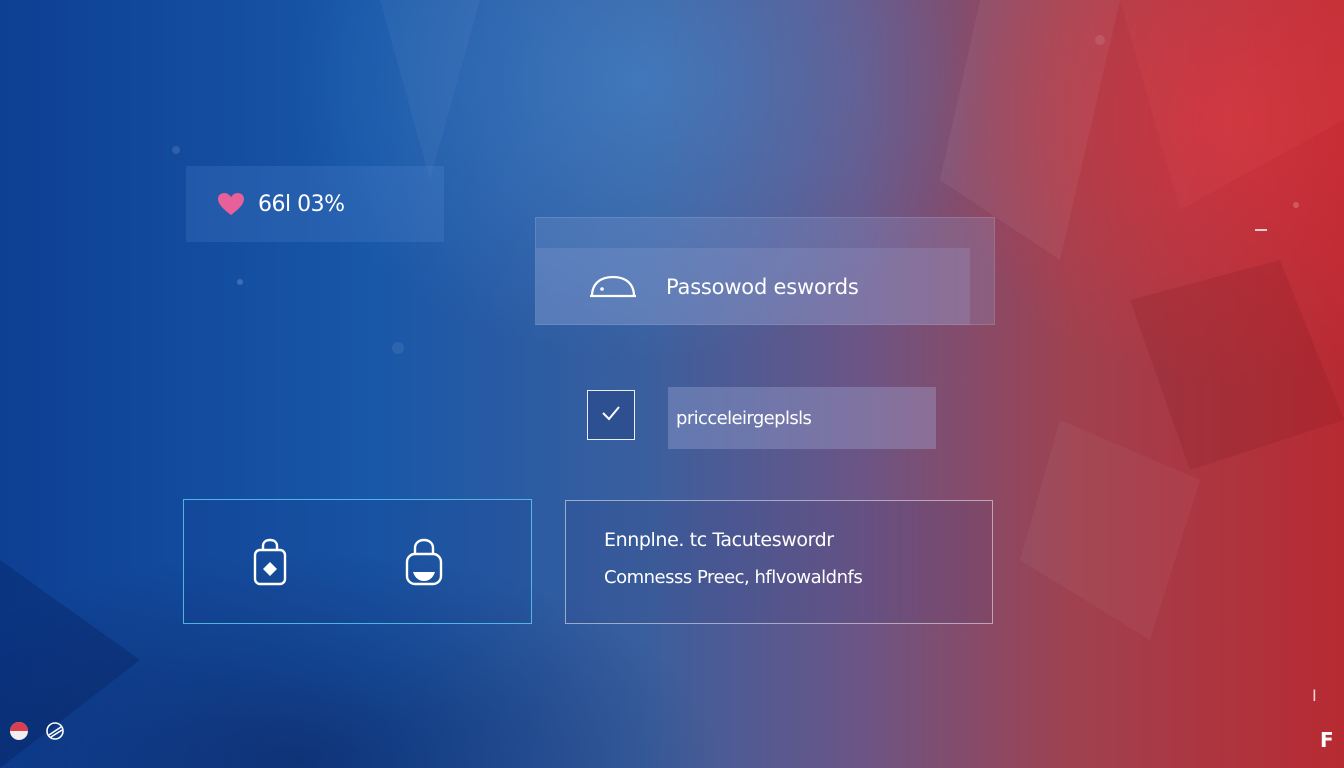 This screenshot has width=1344, height=768. I want to click on corner-icon-group, so click(37, 733).